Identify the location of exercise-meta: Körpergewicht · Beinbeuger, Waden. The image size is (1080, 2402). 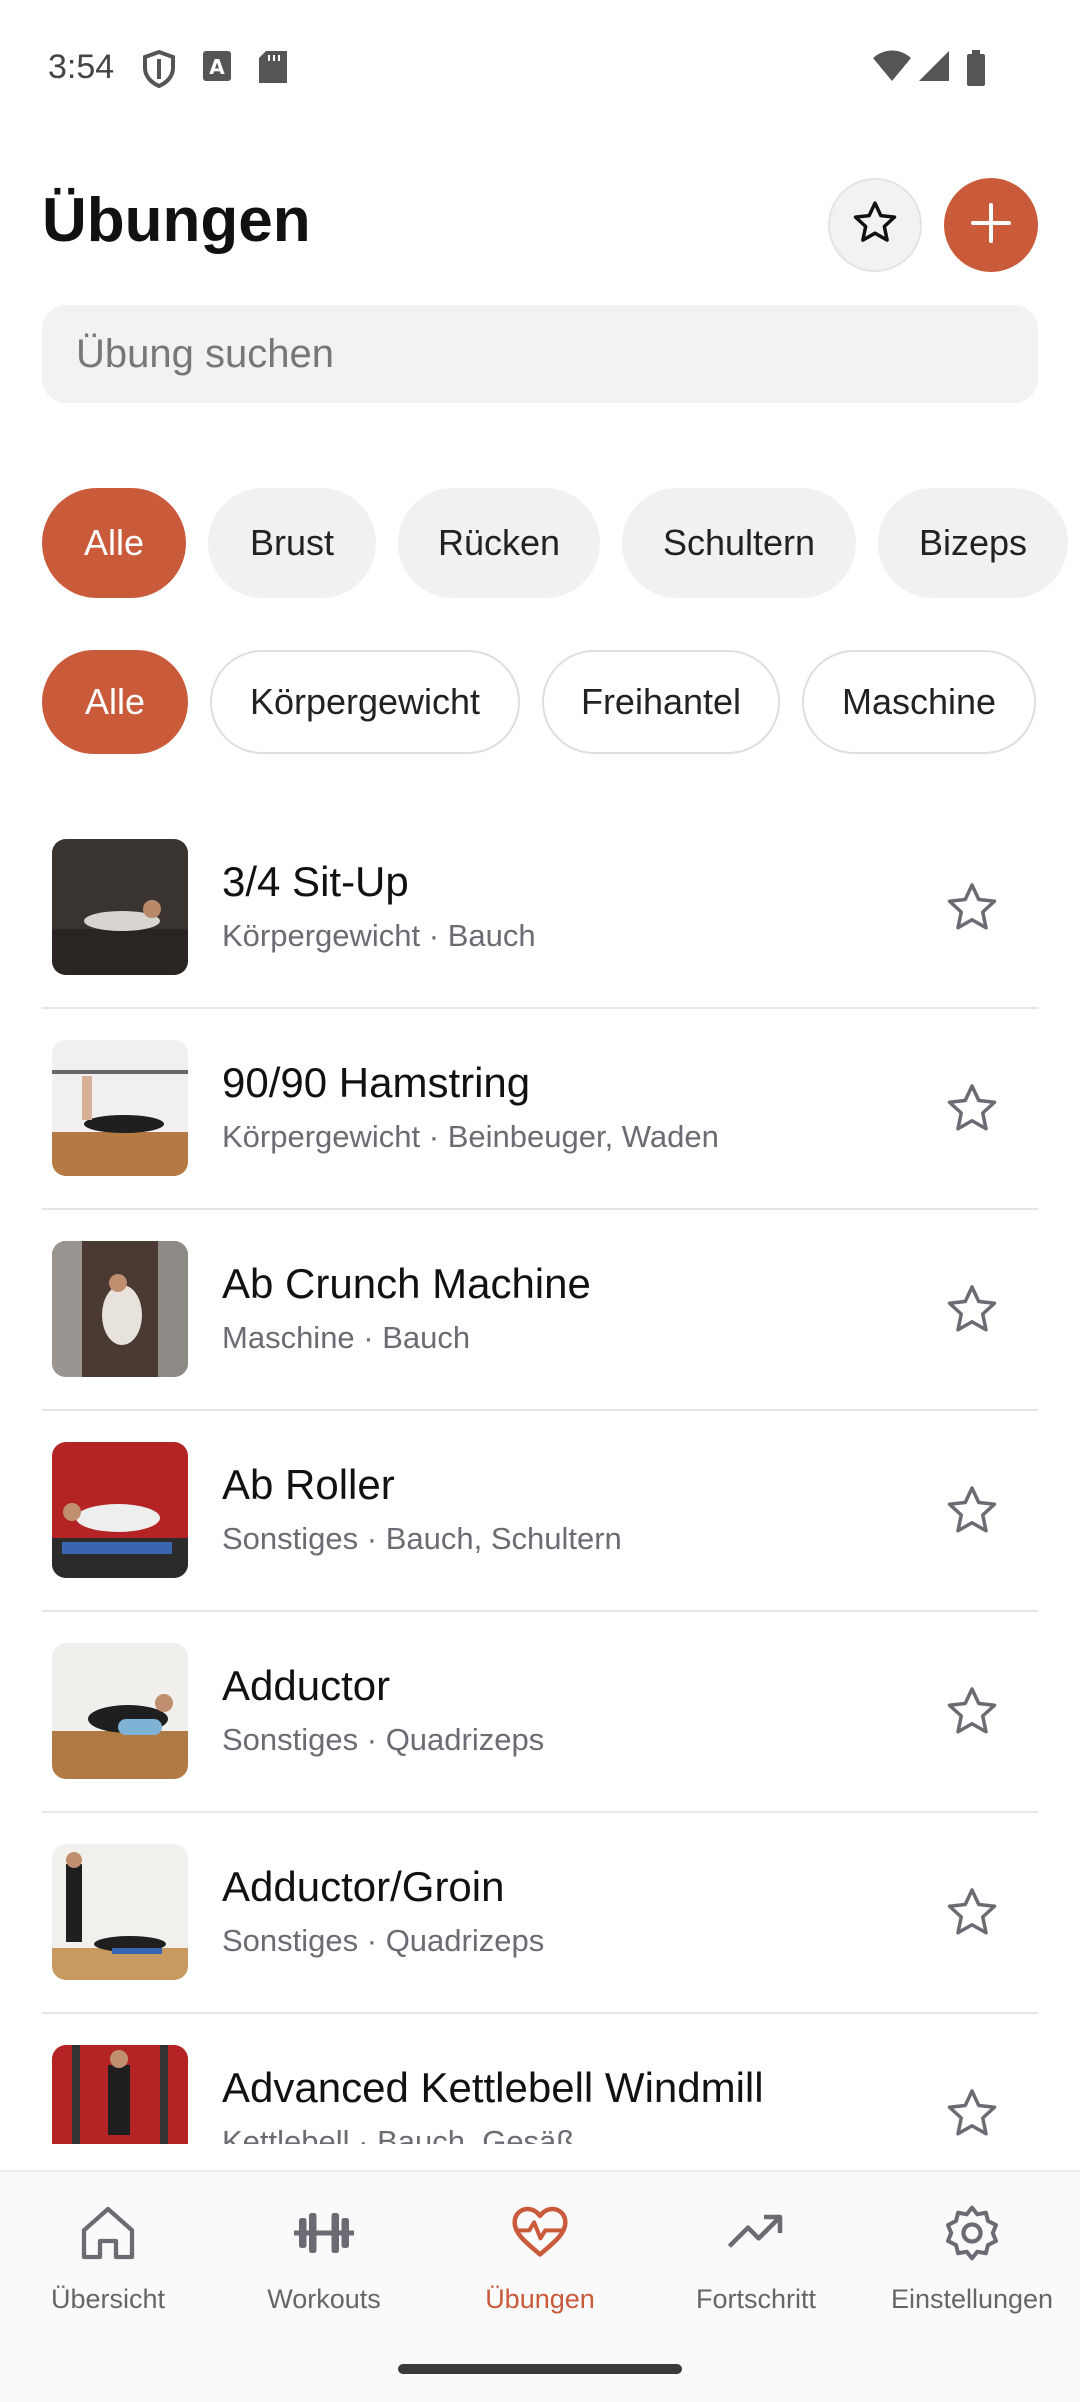
(470, 1136).